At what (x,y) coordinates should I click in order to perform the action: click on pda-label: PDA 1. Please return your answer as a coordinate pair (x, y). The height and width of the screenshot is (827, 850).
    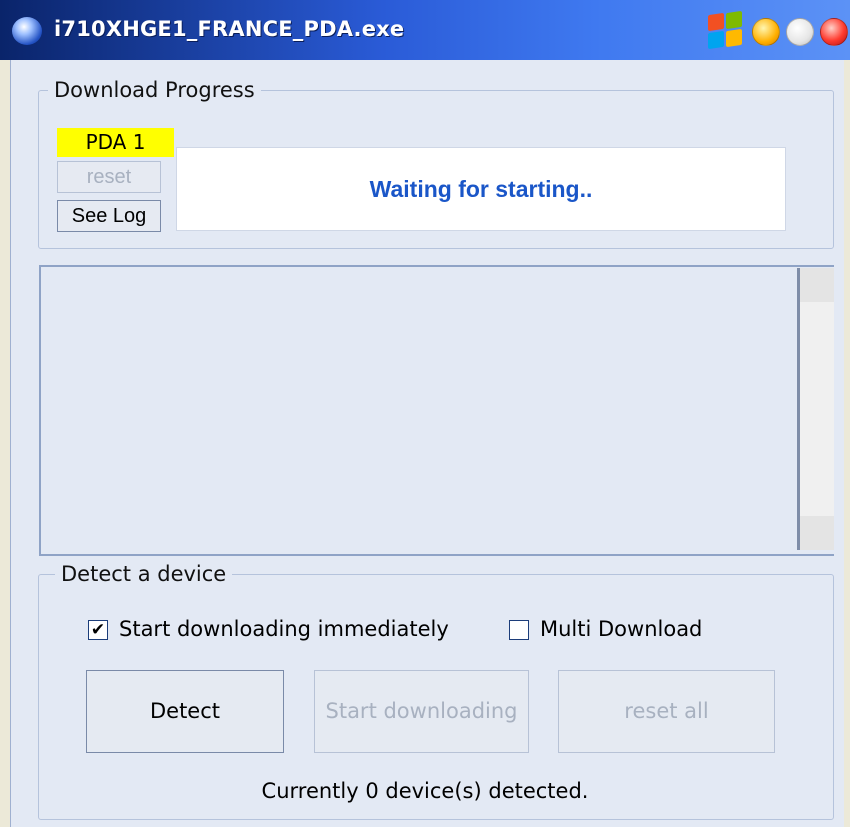
    Looking at the image, I should click on (115, 142).